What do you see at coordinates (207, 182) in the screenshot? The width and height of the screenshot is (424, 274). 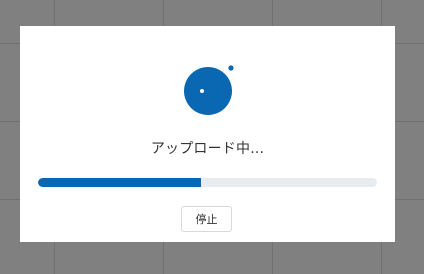 I see `upload-progress-bar` at bounding box center [207, 182].